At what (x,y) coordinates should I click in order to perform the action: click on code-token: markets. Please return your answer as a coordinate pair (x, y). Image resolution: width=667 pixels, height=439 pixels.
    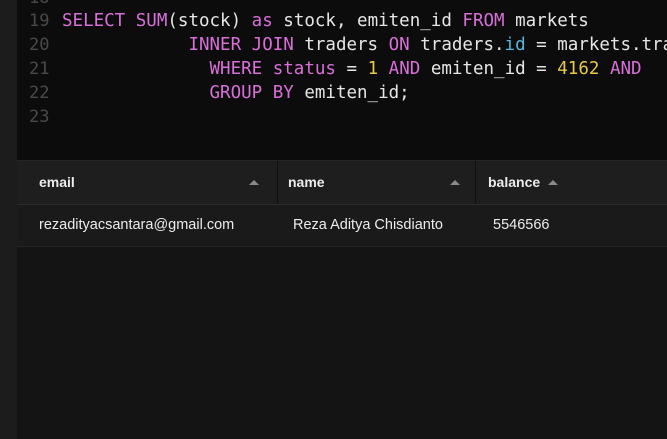
    Looking at the image, I should click on (552, 21).